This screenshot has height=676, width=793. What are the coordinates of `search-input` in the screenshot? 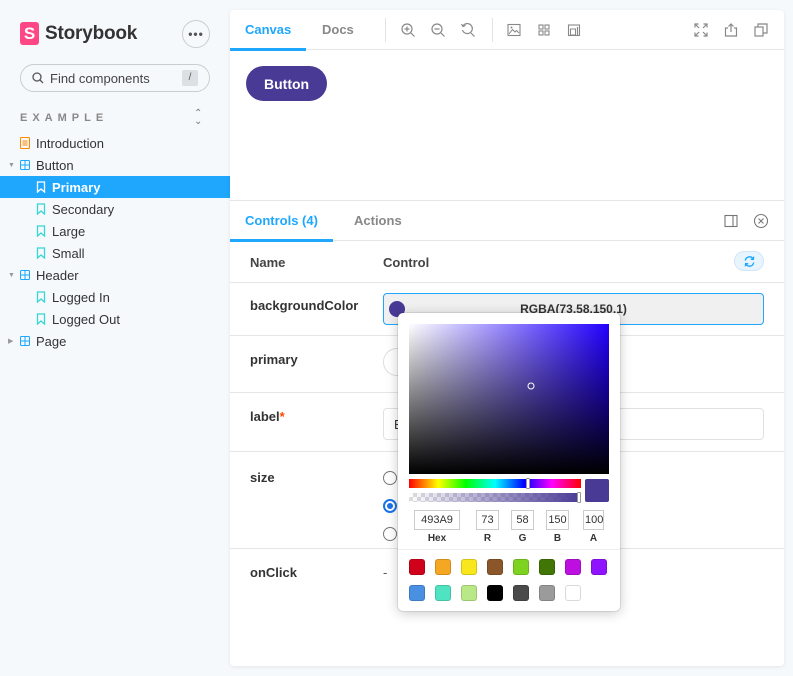 It's located at (115, 78).